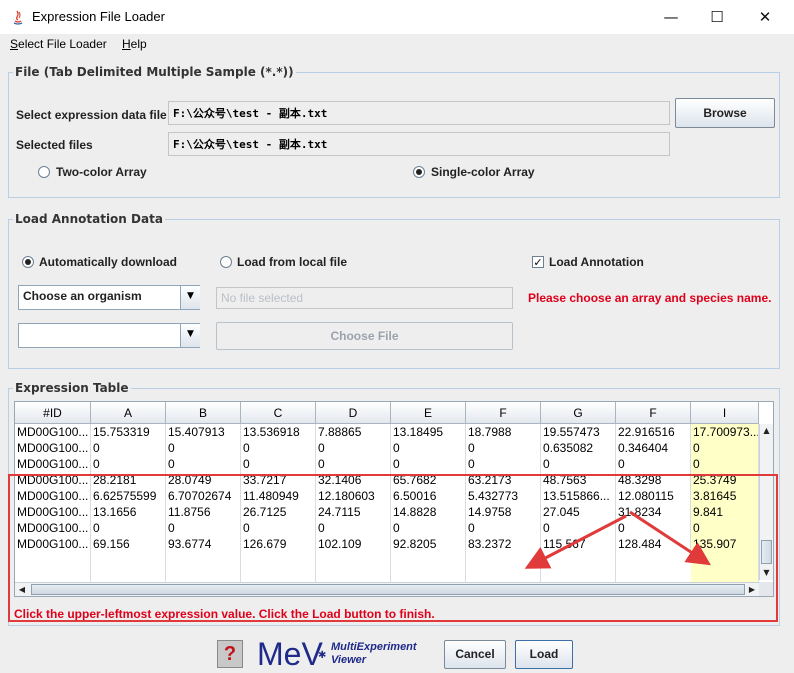  I want to click on cancel-button: Cancel, so click(475, 654).